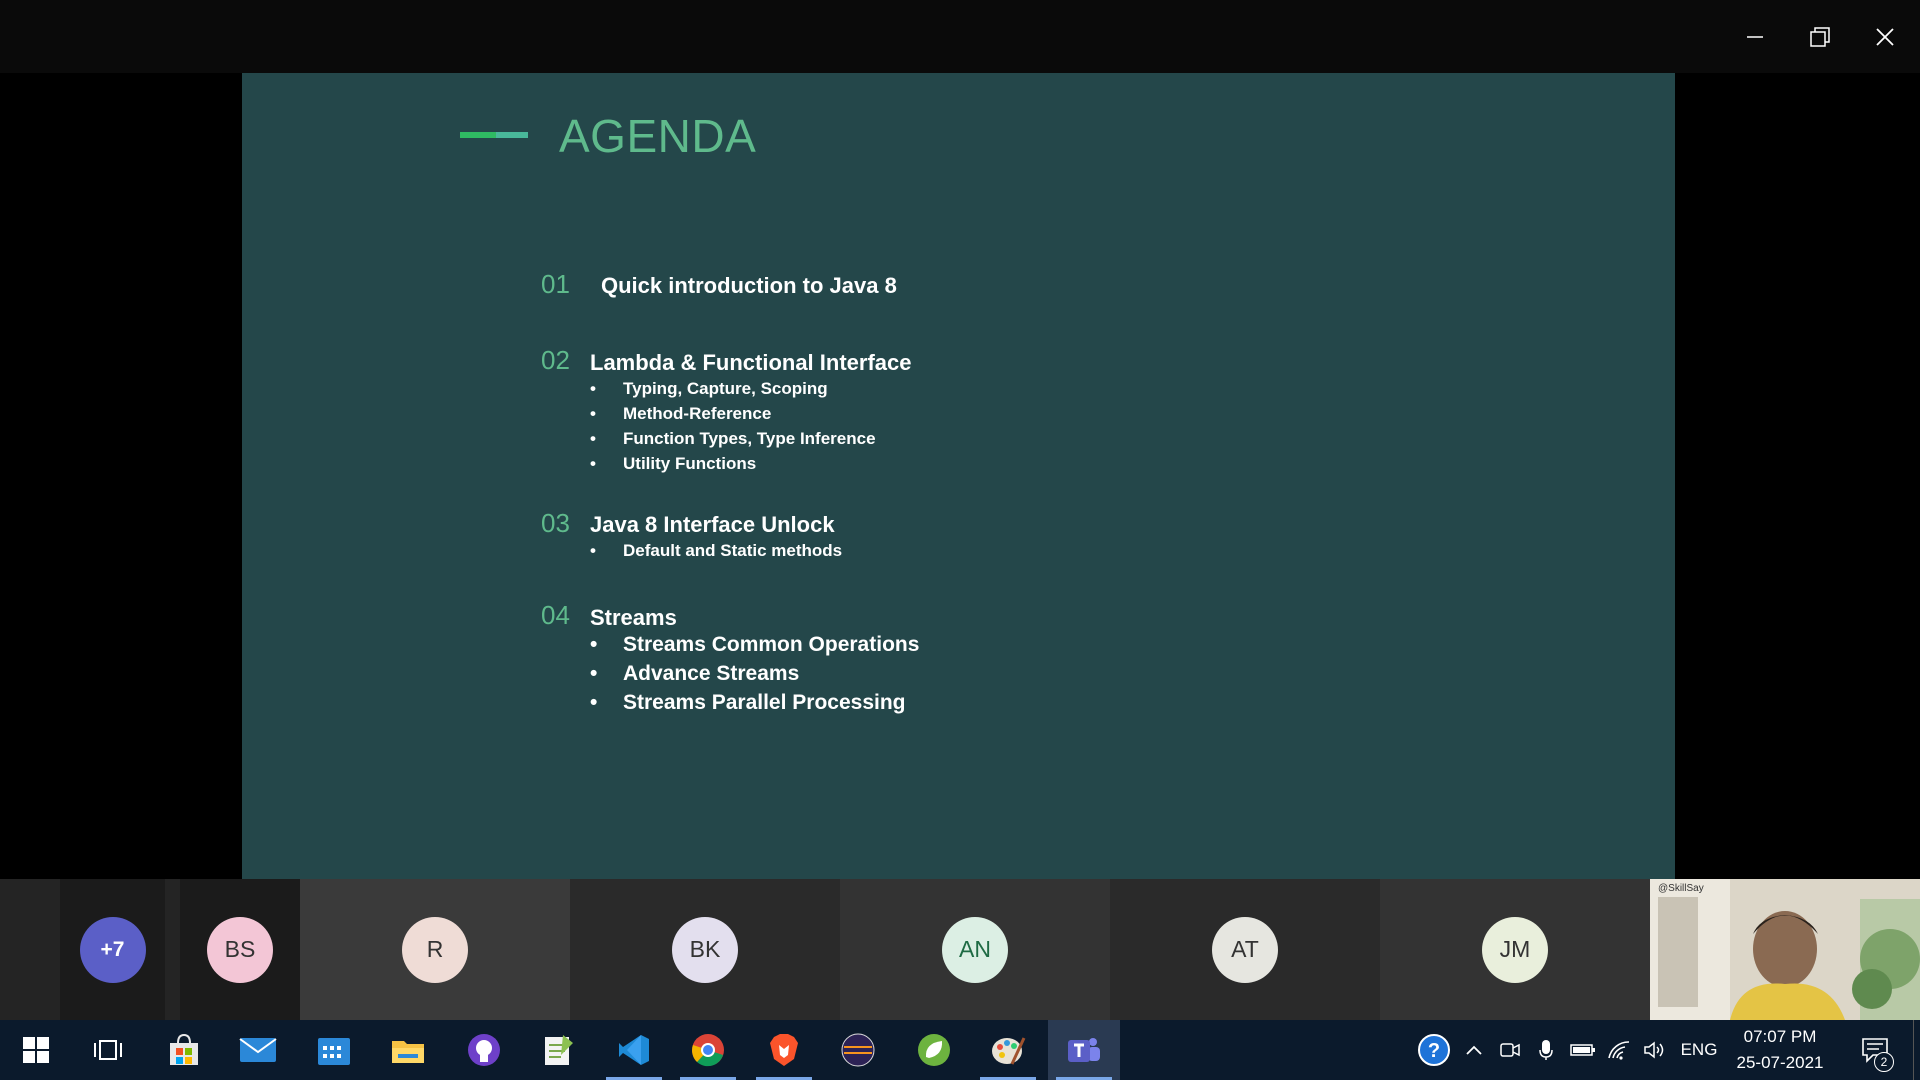 This screenshot has width=1920, height=1080. I want to click on action-center-button: 2, so click(1876, 1050).